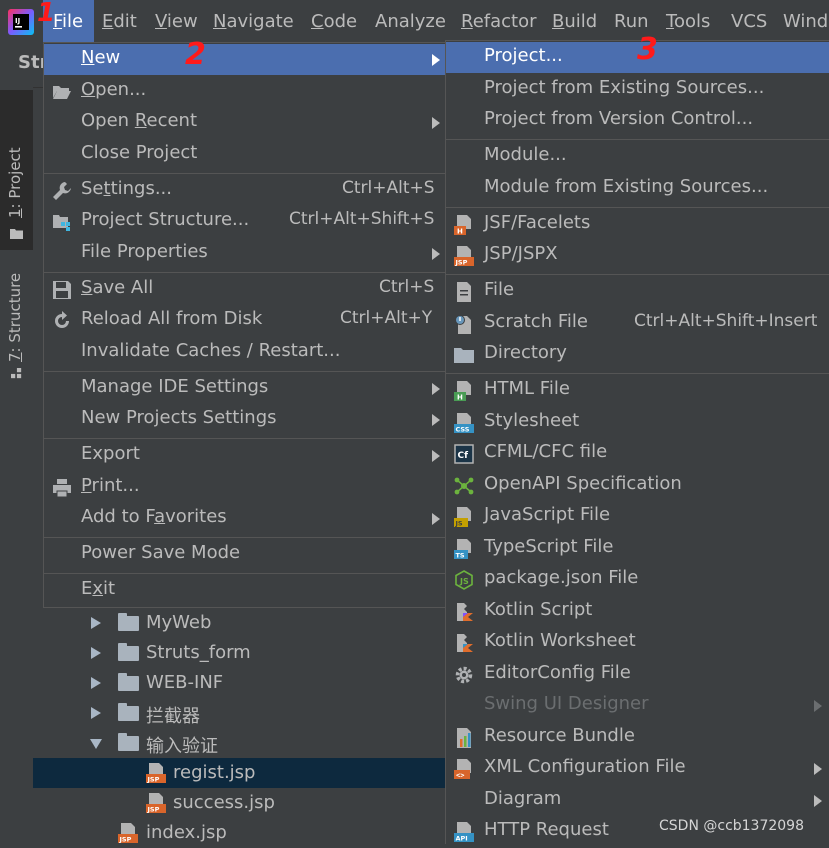 The height and width of the screenshot is (848, 829). What do you see at coordinates (499, 21) in the screenshot?
I see `menu-refactor: Refactor` at bounding box center [499, 21].